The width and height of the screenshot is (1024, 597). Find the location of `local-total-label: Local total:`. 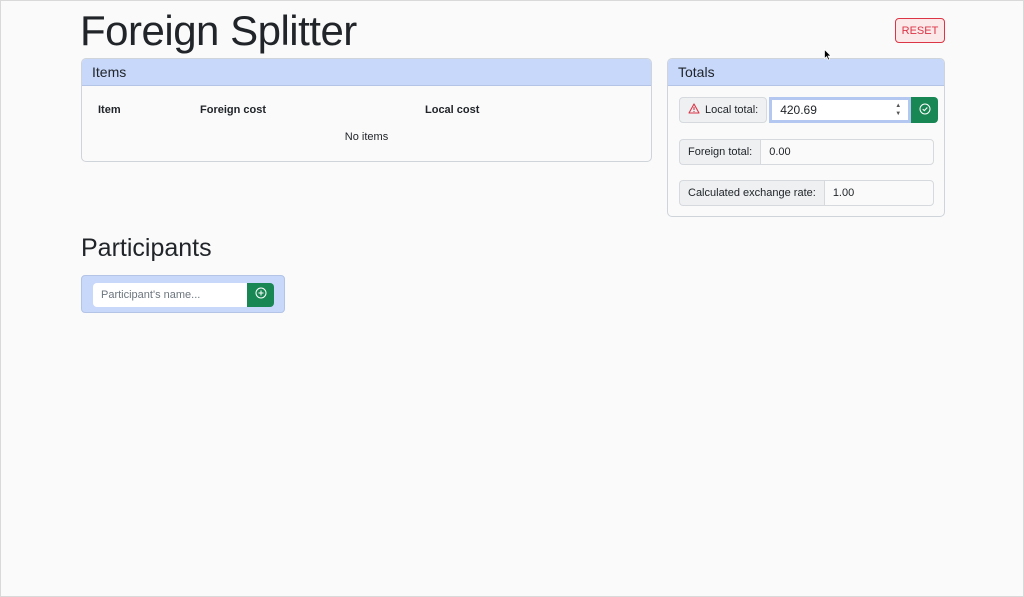

local-total-label: Local total: is located at coordinates (732, 110).